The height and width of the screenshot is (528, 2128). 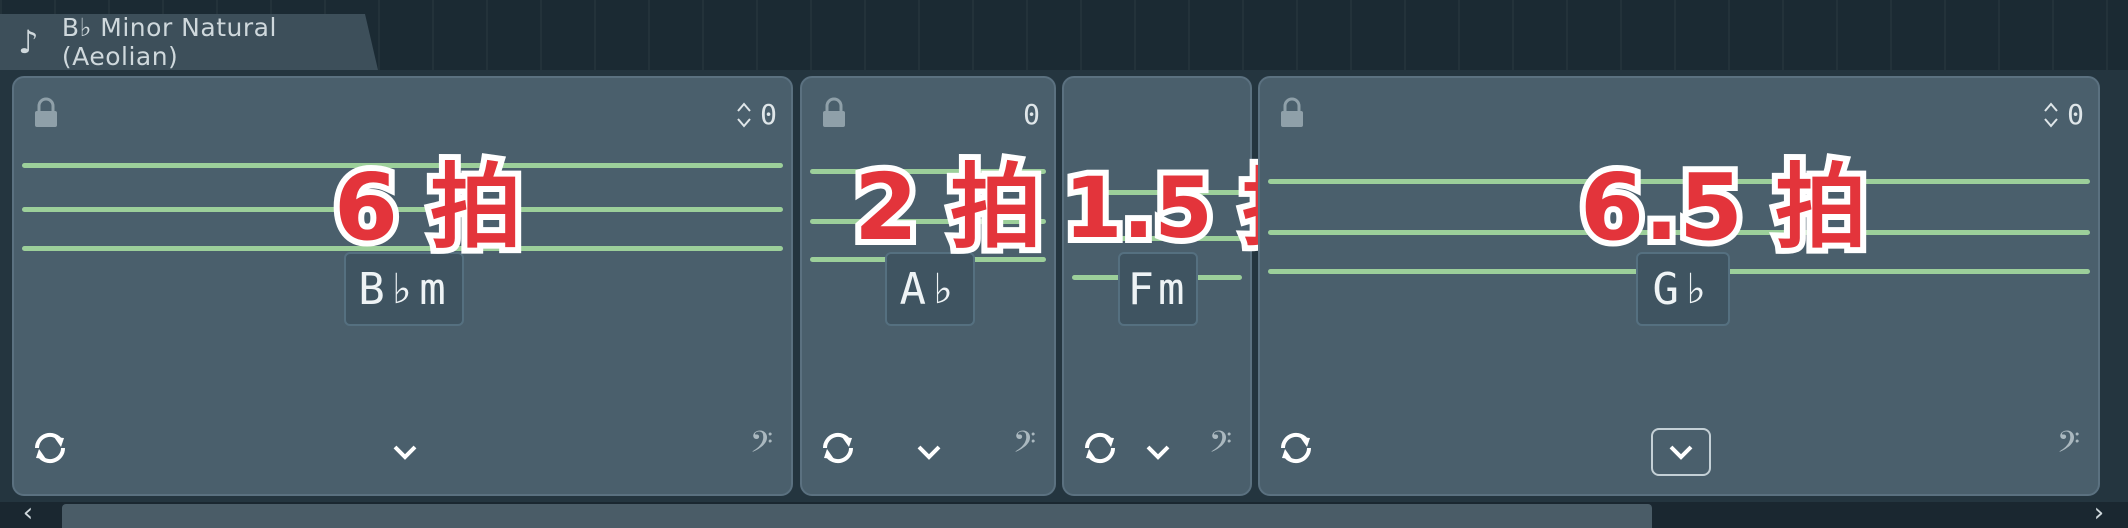 I want to click on eighth-note-icon: ♪, so click(x=28, y=42).